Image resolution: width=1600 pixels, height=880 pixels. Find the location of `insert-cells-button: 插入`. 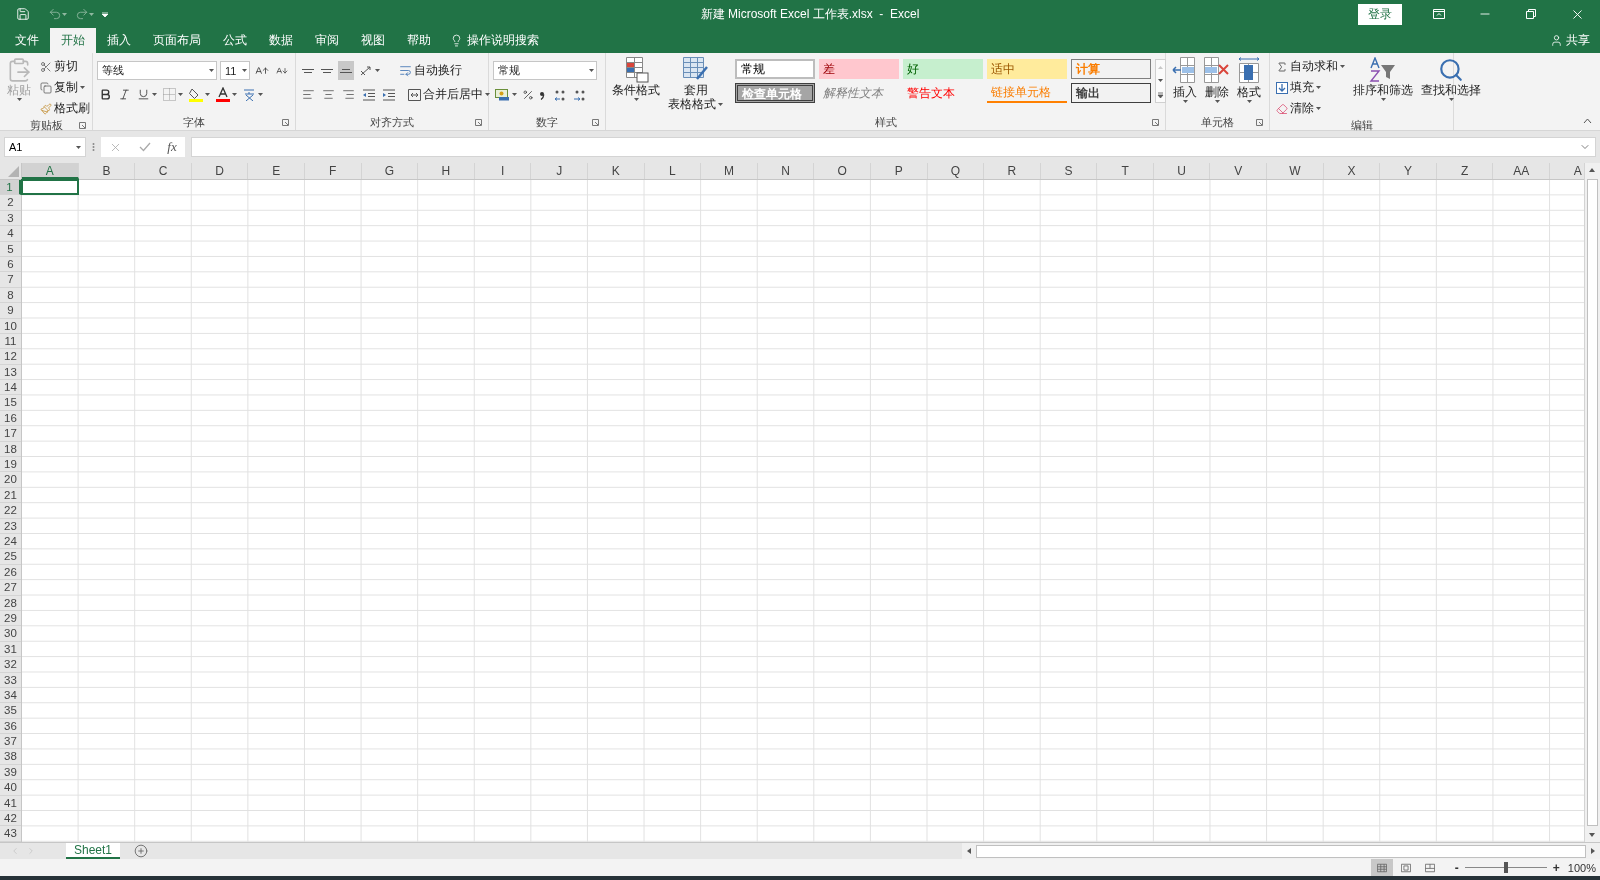

insert-cells-button: 插入 is located at coordinates (1185, 85).